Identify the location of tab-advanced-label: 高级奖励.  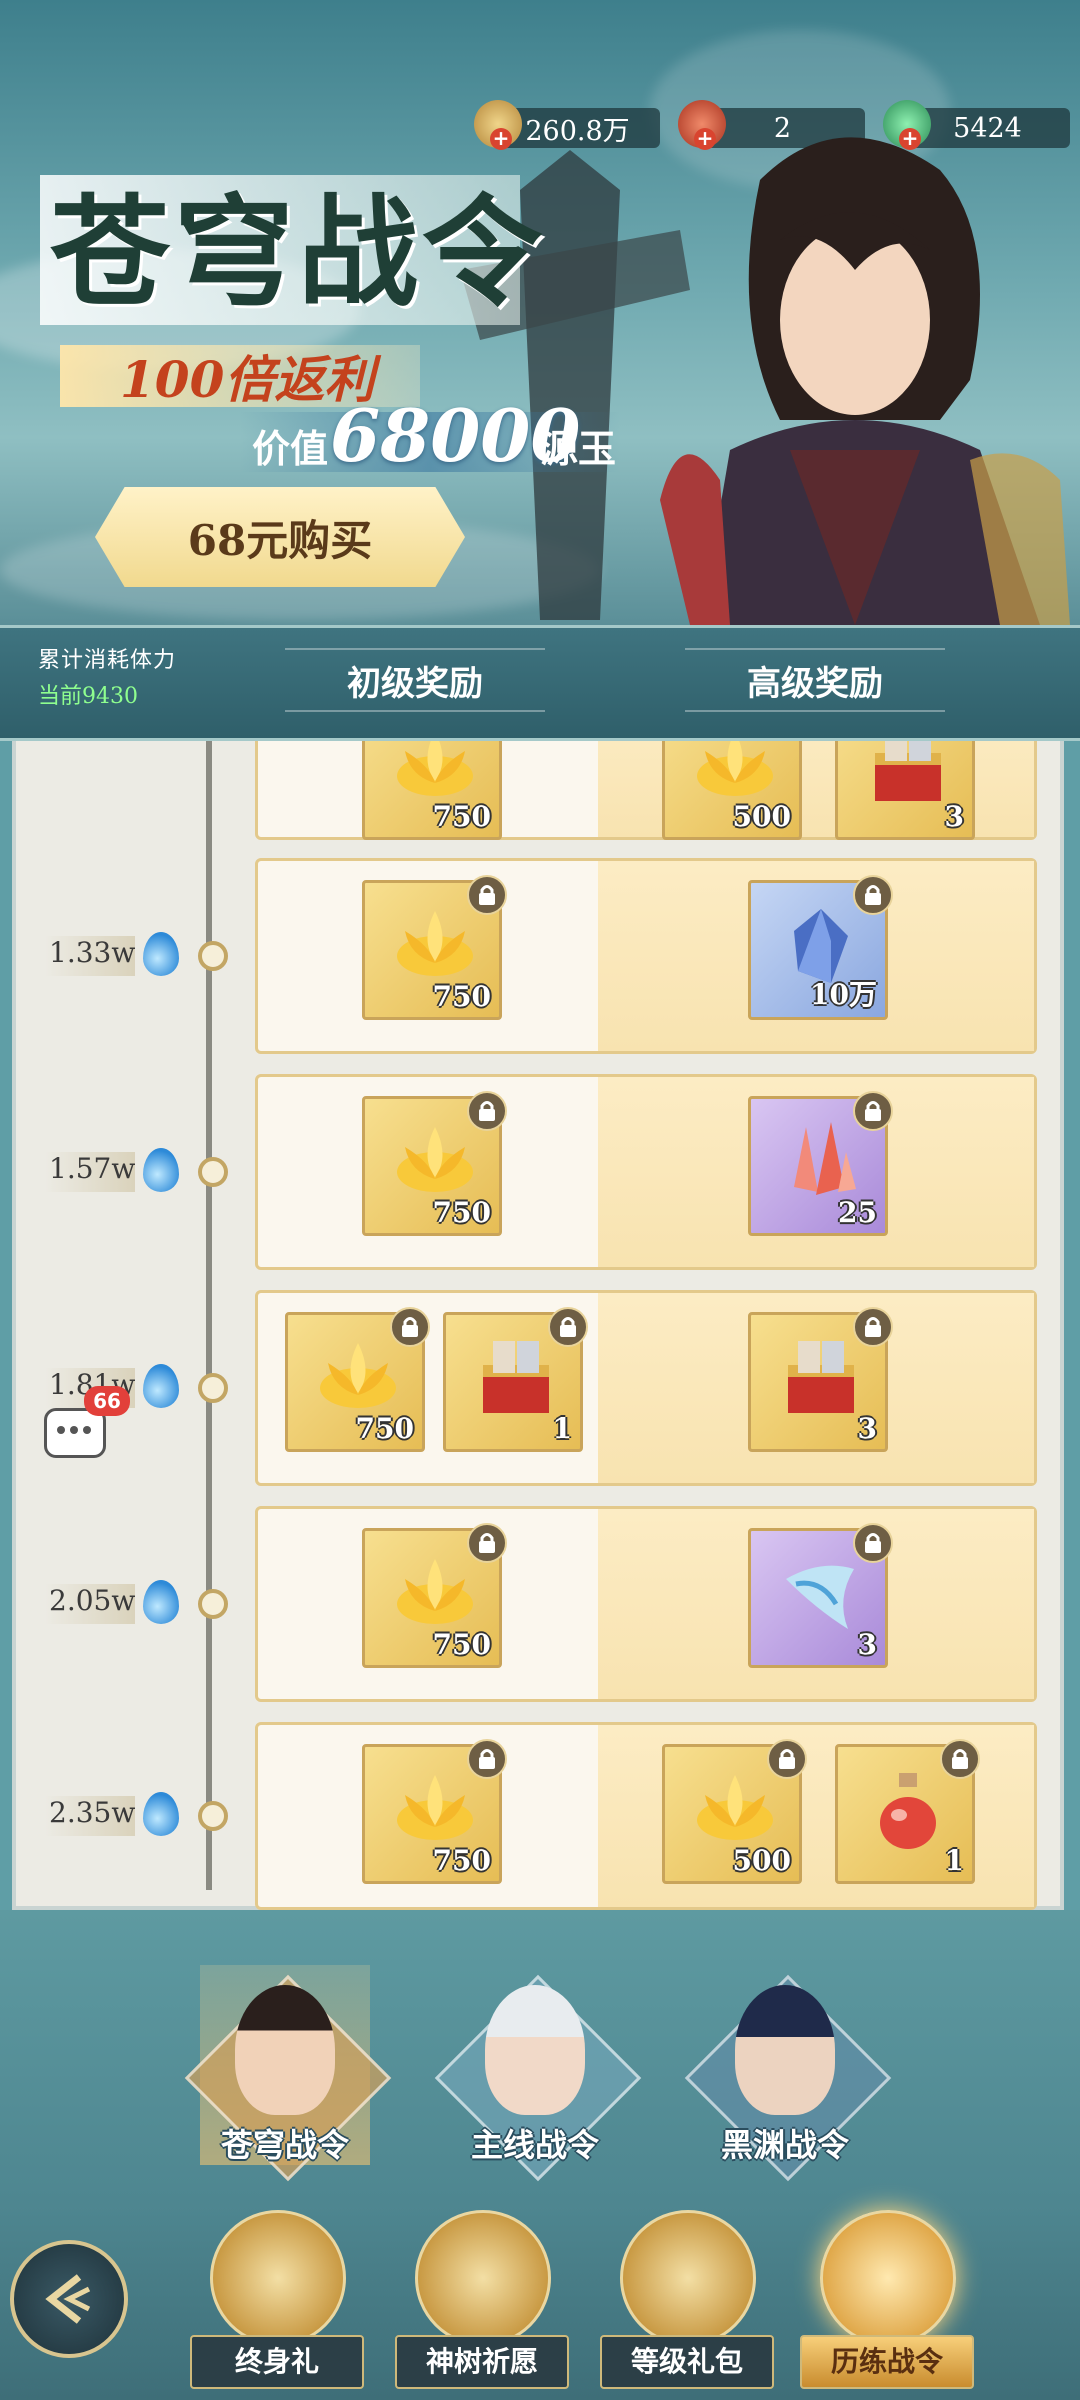
(815, 683).